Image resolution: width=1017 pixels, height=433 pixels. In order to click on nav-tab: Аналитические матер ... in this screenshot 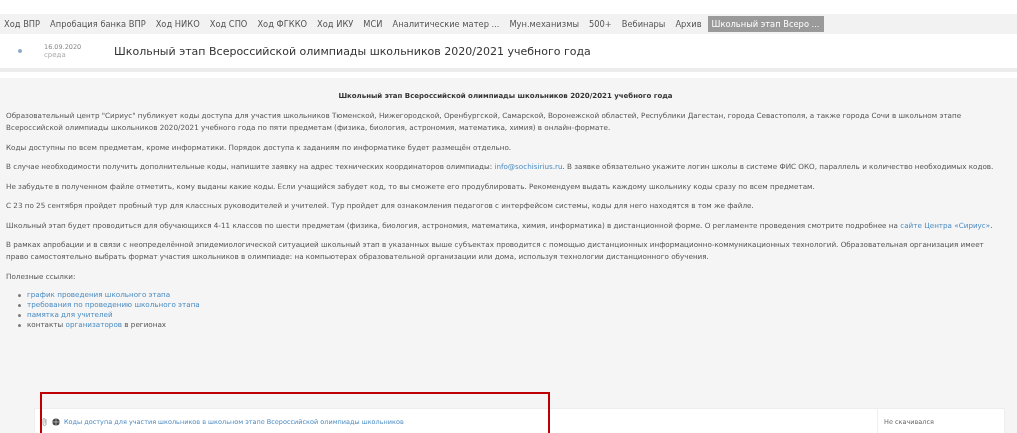, I will do `click(446, 24)`.